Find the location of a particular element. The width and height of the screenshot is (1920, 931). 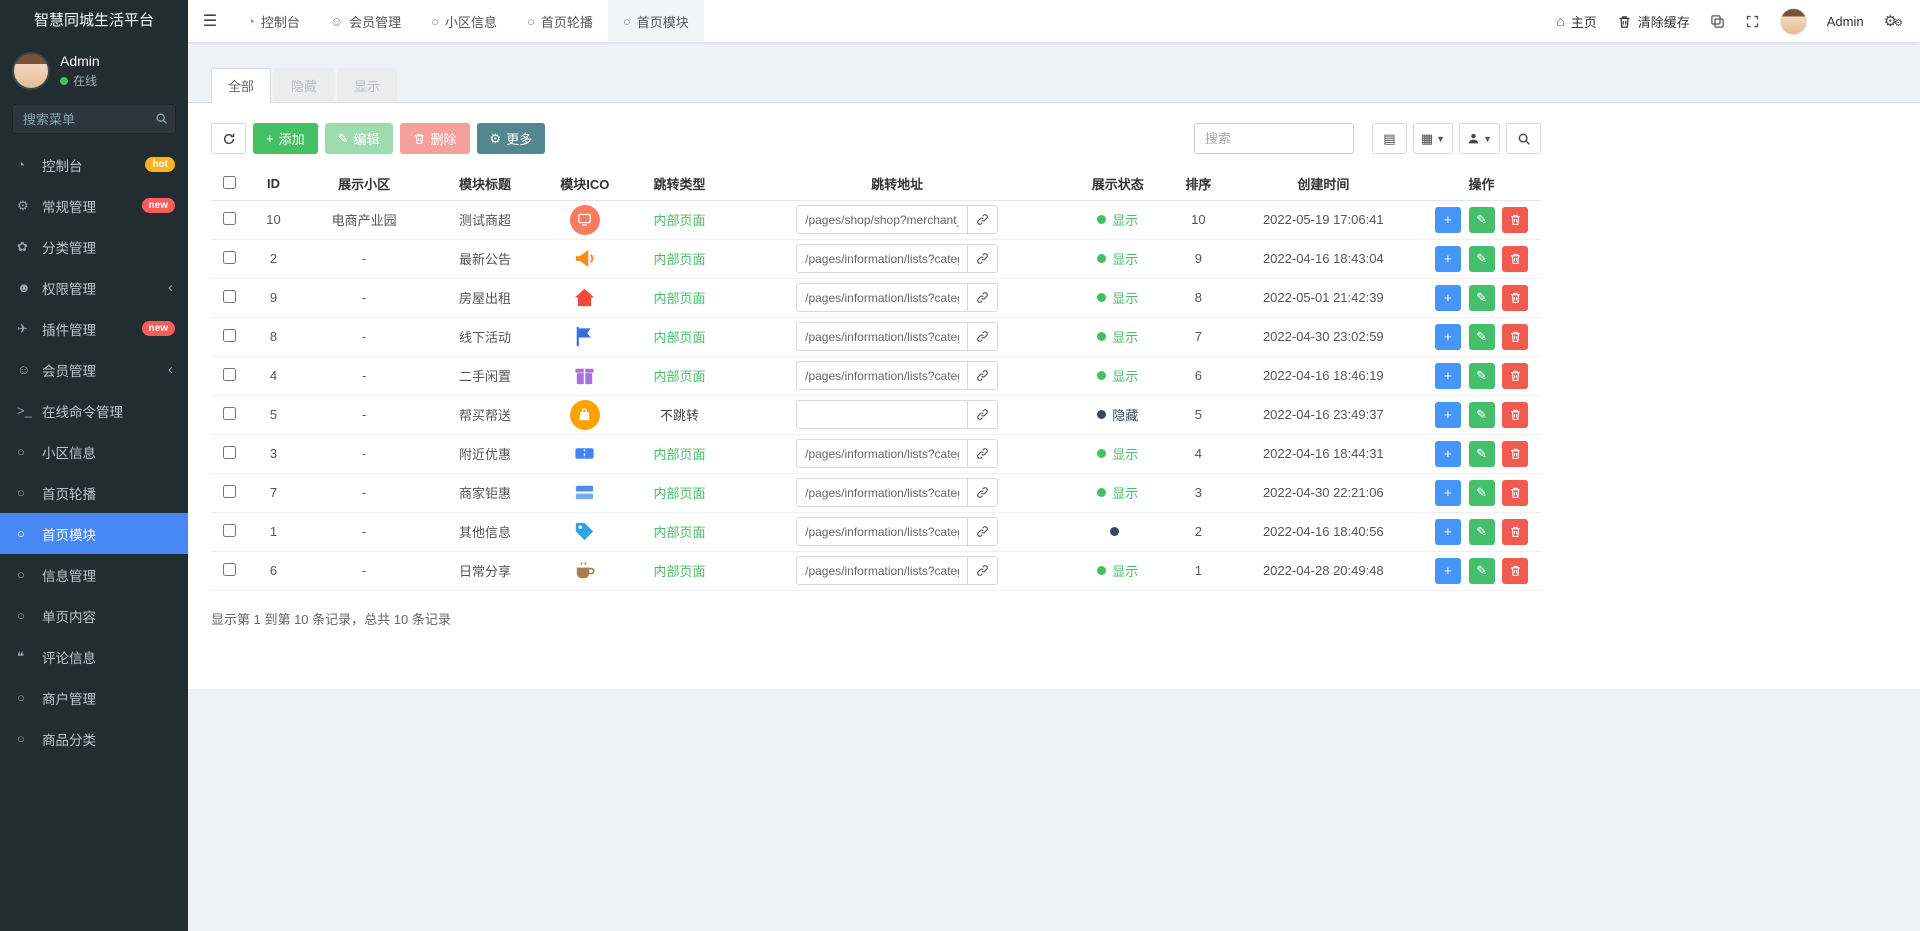

edit-button: ✎ 编辑 is located at coordinates (358, 138).